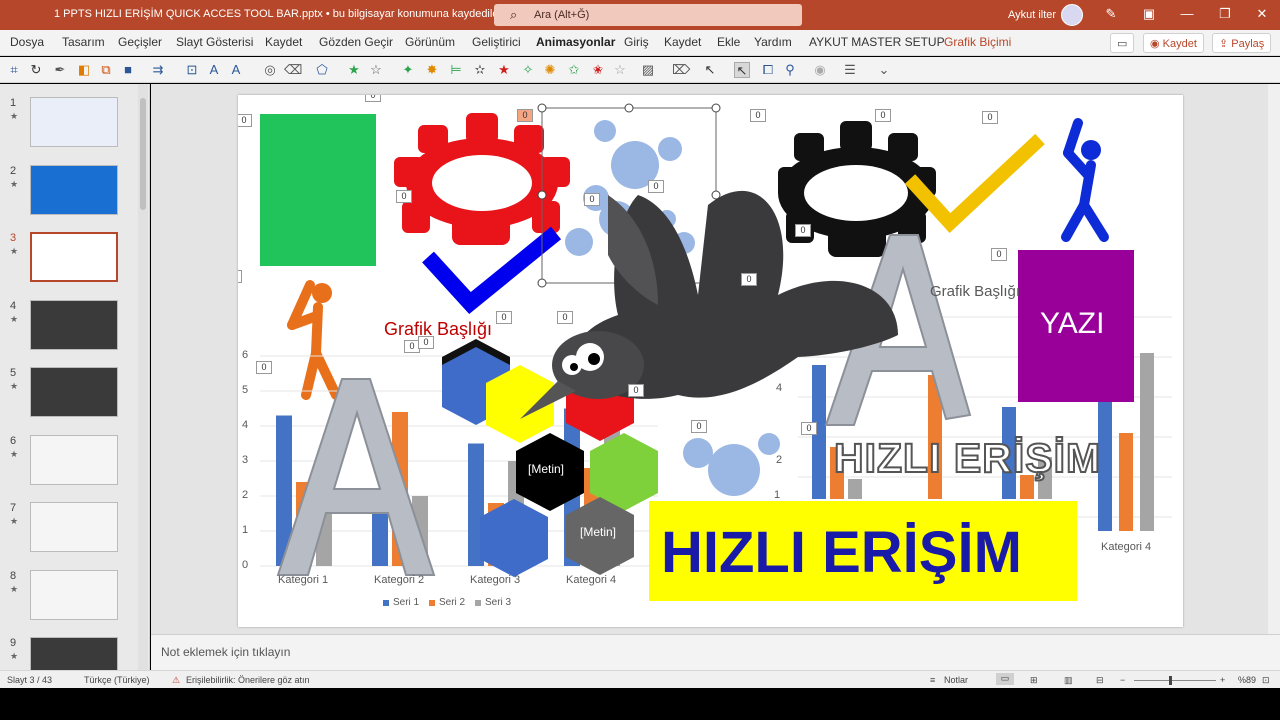 This screenshot has width=1280, height=720. What do you see at coordinates (140, 42) in the screenshot?
I see `tab-gecisler: Geçişler` at bounding box center [140, 42].